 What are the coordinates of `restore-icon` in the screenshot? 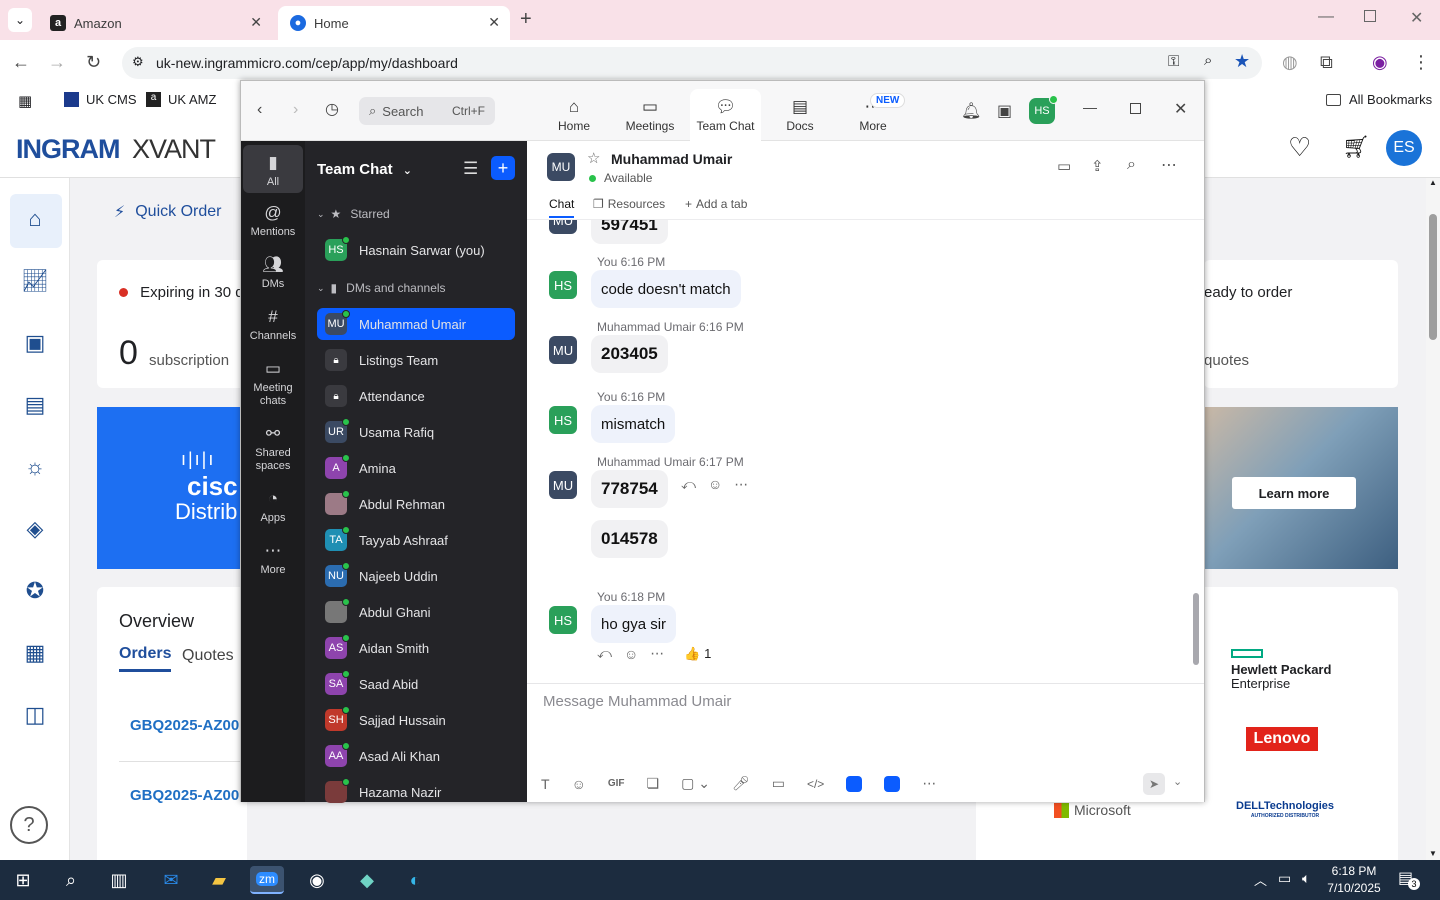 It's located at (1370, 16).